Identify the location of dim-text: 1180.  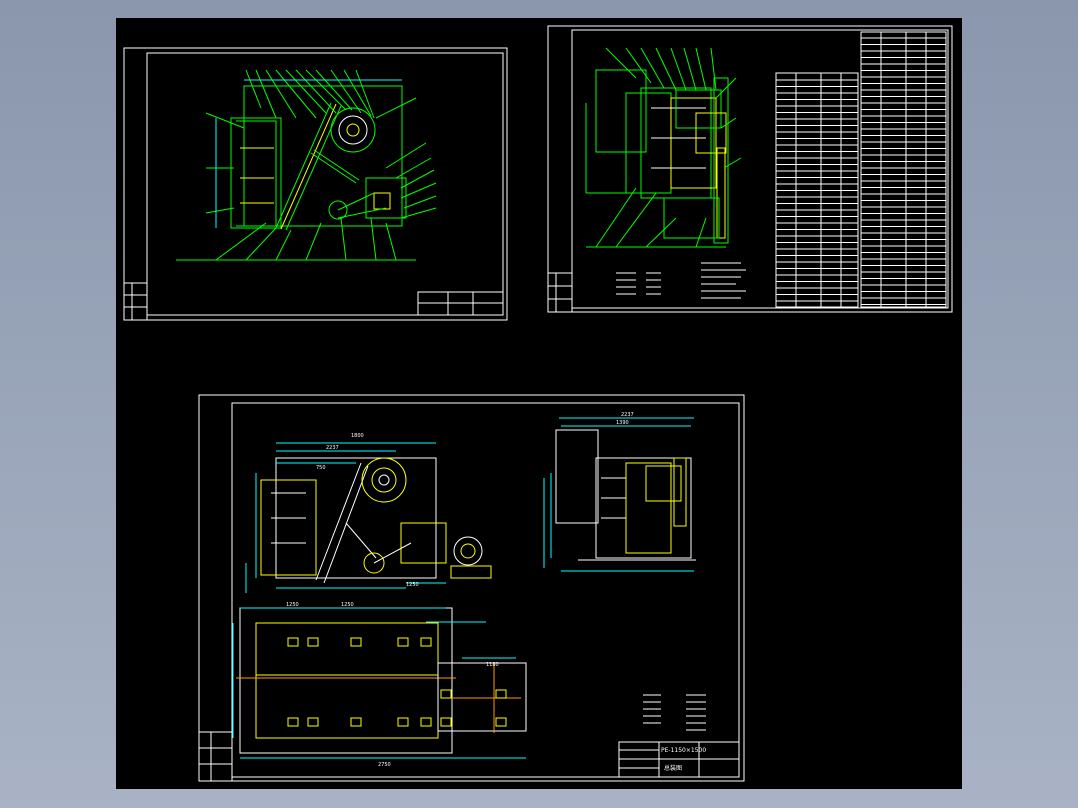
(492, 665).